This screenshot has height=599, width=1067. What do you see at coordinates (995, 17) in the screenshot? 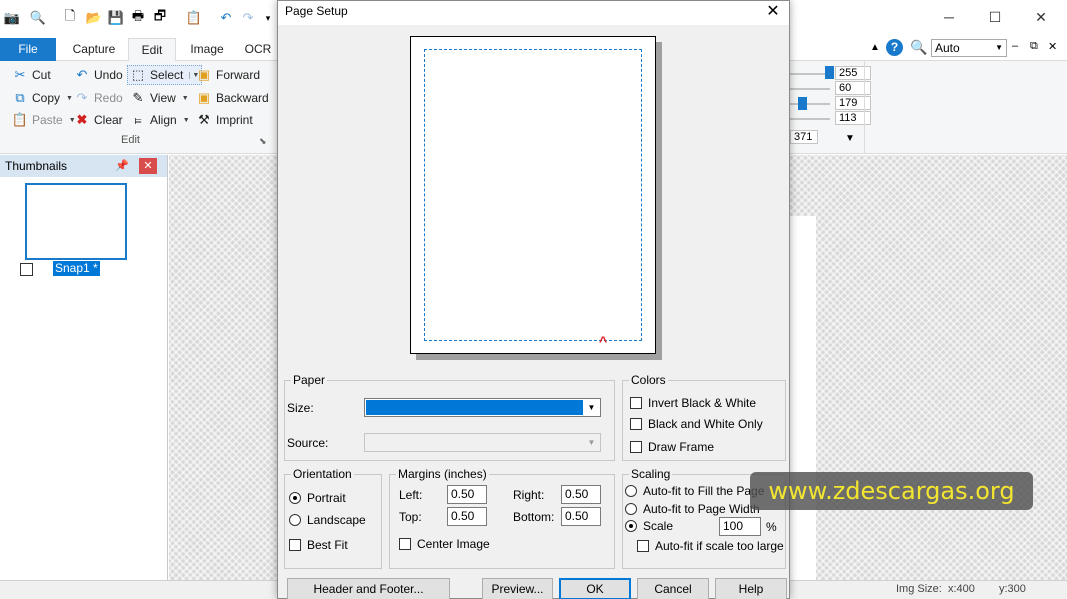
I see `maximize-button: ☐` at bounding box center [995, 17].